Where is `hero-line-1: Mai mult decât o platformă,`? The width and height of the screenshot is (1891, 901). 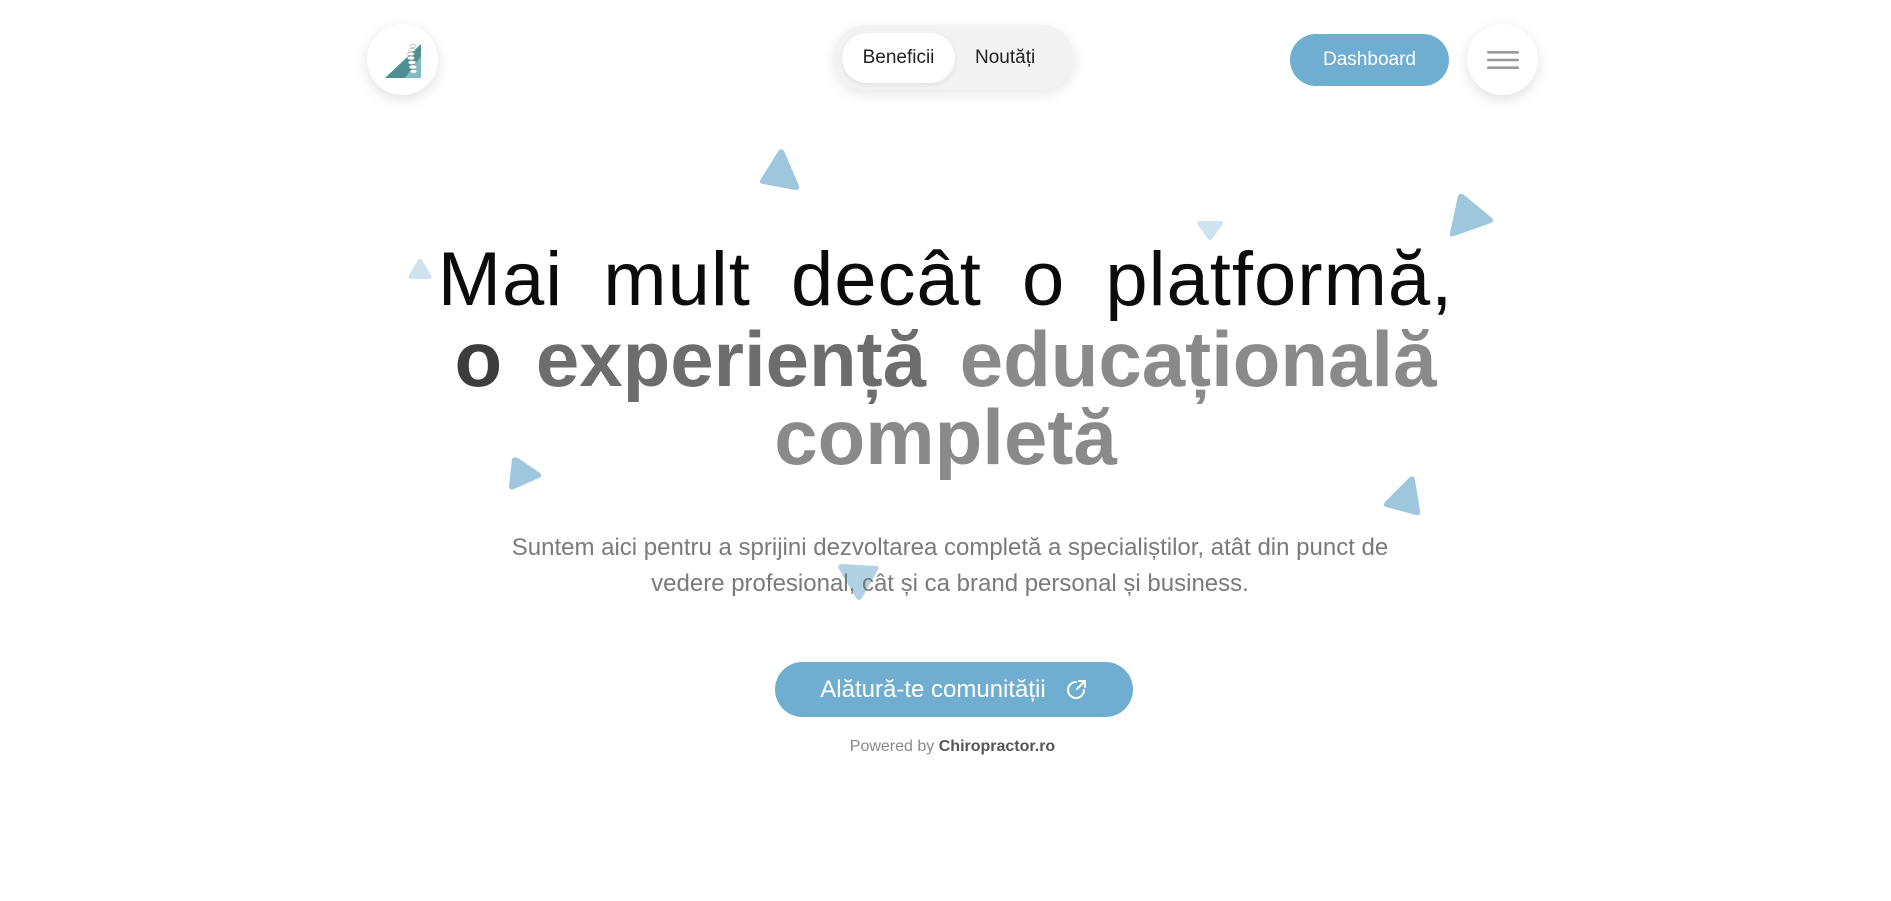 hero-line-1: Mai mult decât o platformă, is located at coordinates (945, 279).